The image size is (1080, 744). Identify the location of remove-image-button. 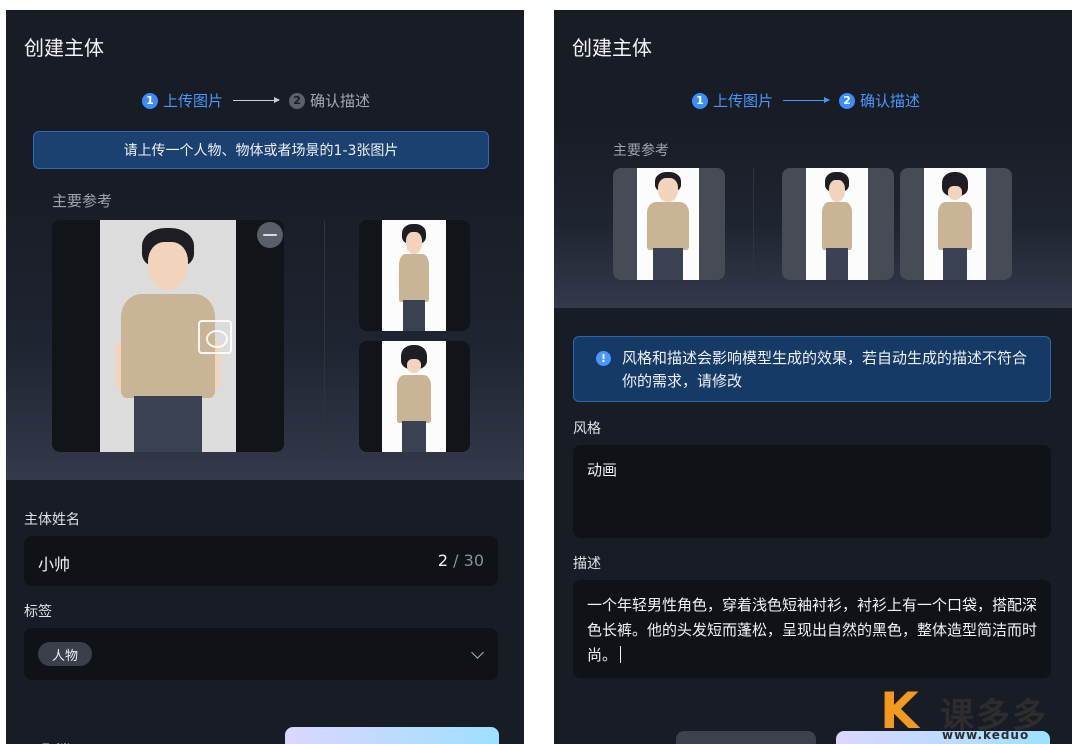
(270, 235).